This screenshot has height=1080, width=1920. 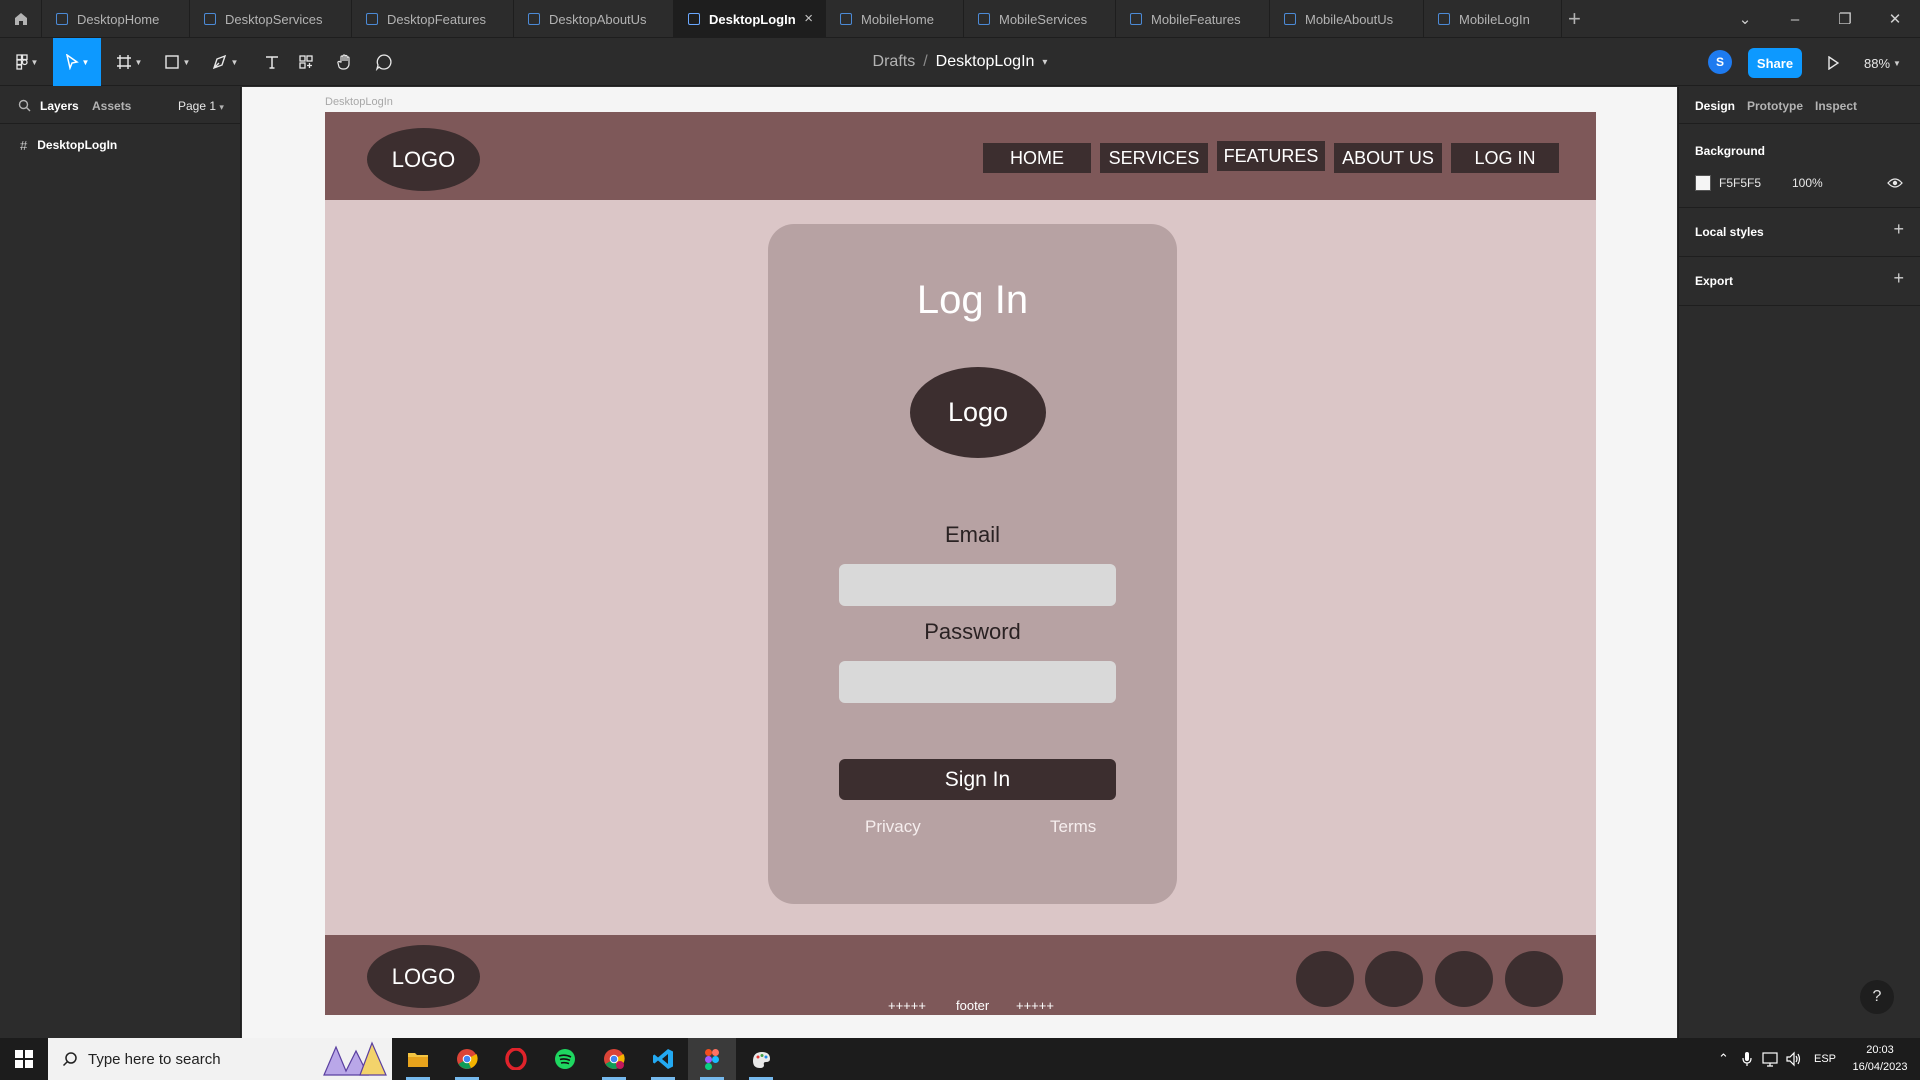 I want to click on tab-mobile-features: MobileFeatures, so click(x=1193, y=19).